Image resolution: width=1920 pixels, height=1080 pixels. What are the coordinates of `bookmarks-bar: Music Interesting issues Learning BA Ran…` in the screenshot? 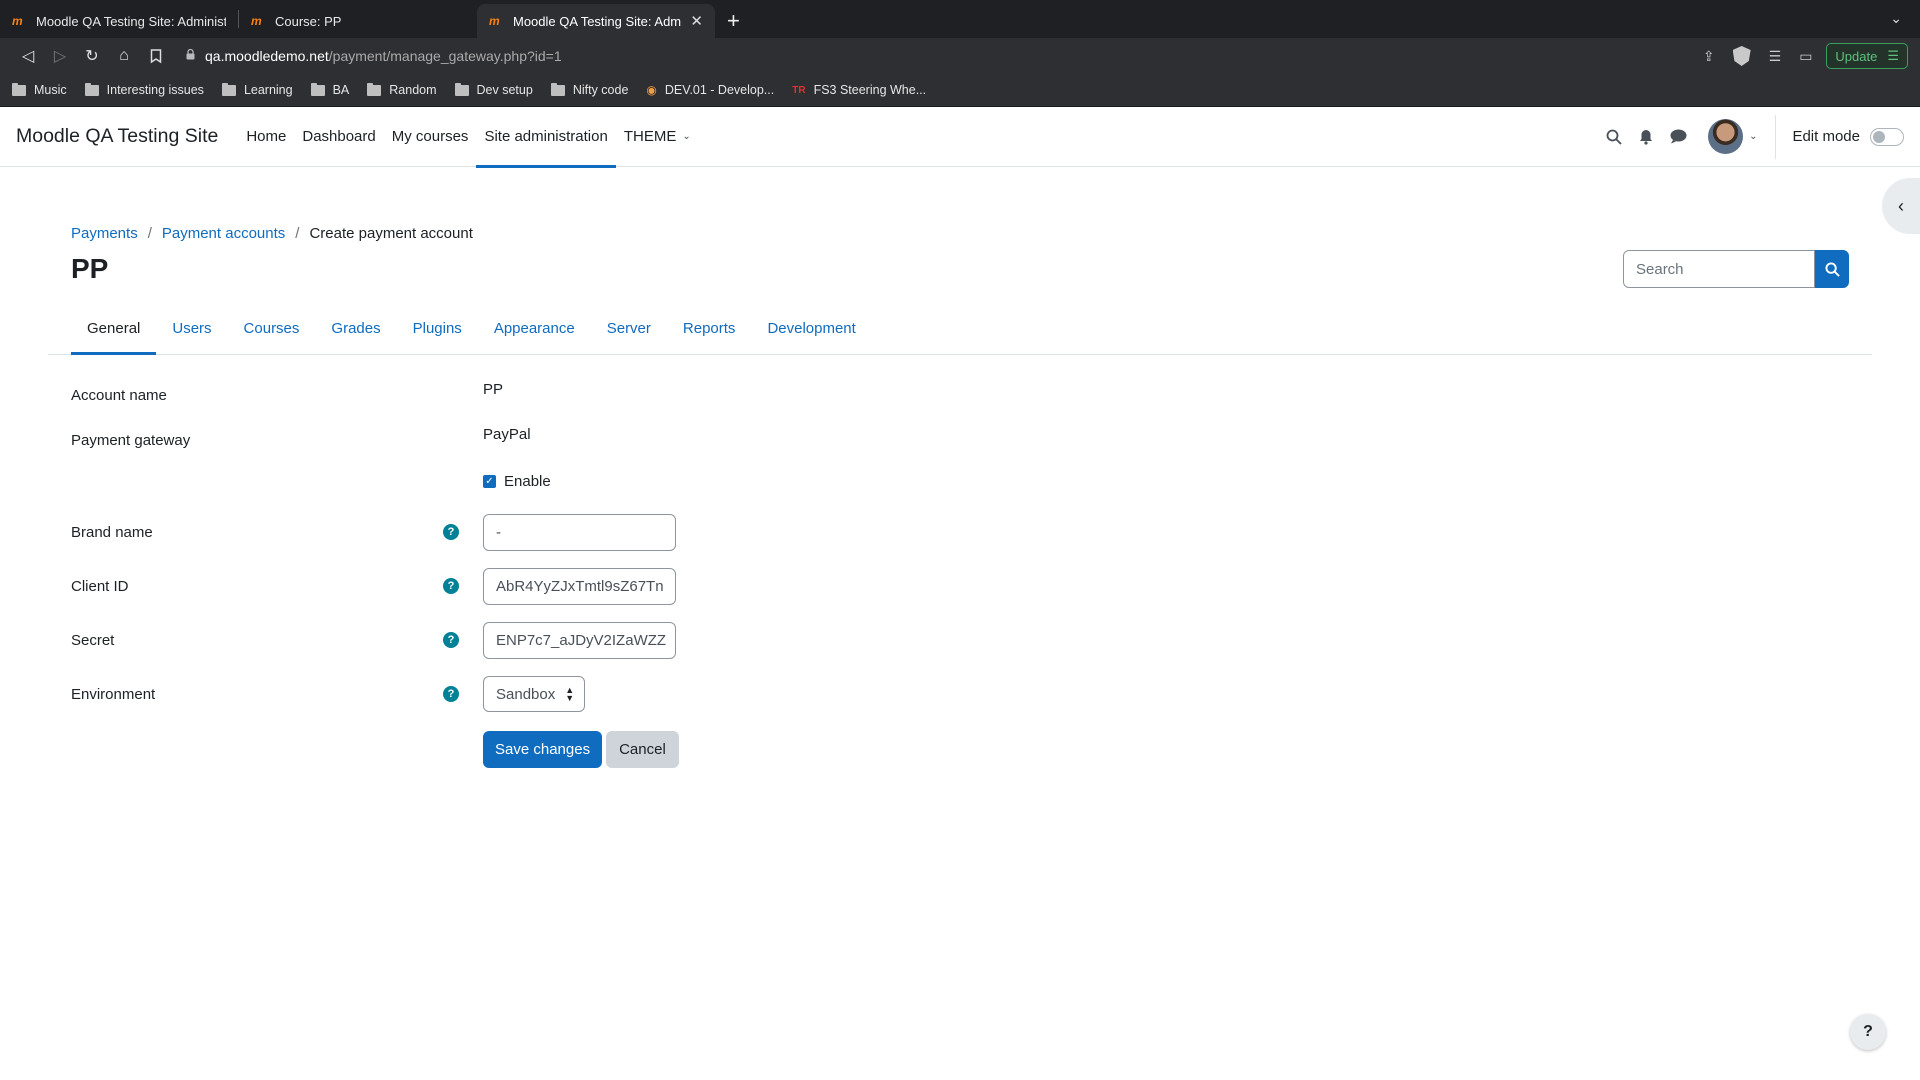 It's located at (960, 90).